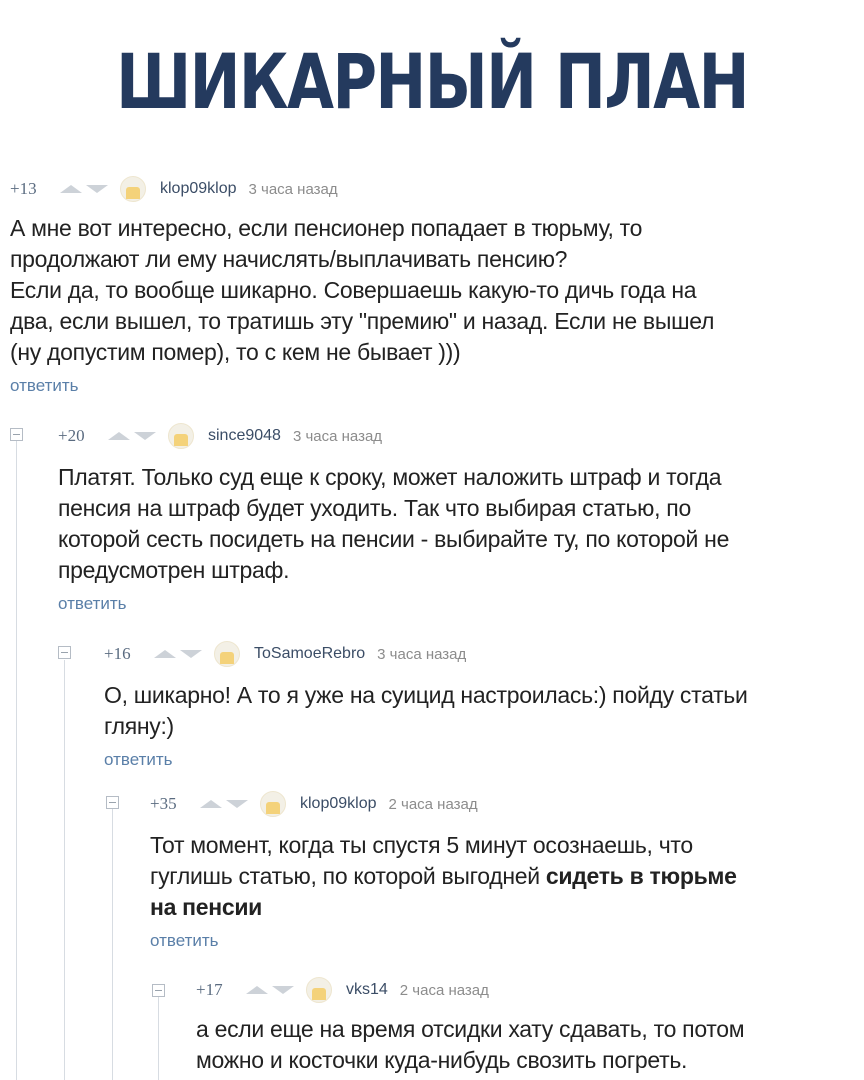  Describe the element at coordinates (526, 990) in the screenshot. I see `comment-meta: +17 vks14 2 часа назад` at that location.